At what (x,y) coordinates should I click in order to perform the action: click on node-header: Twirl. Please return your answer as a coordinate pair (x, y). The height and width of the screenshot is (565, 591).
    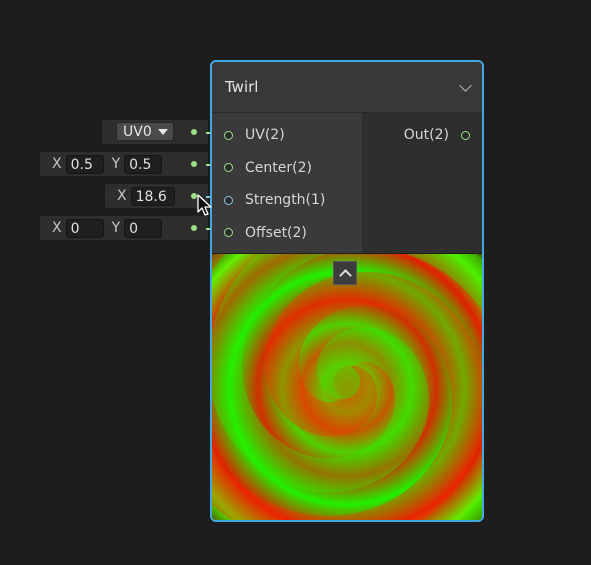
    Looking at the image, I should click on (347, 87).